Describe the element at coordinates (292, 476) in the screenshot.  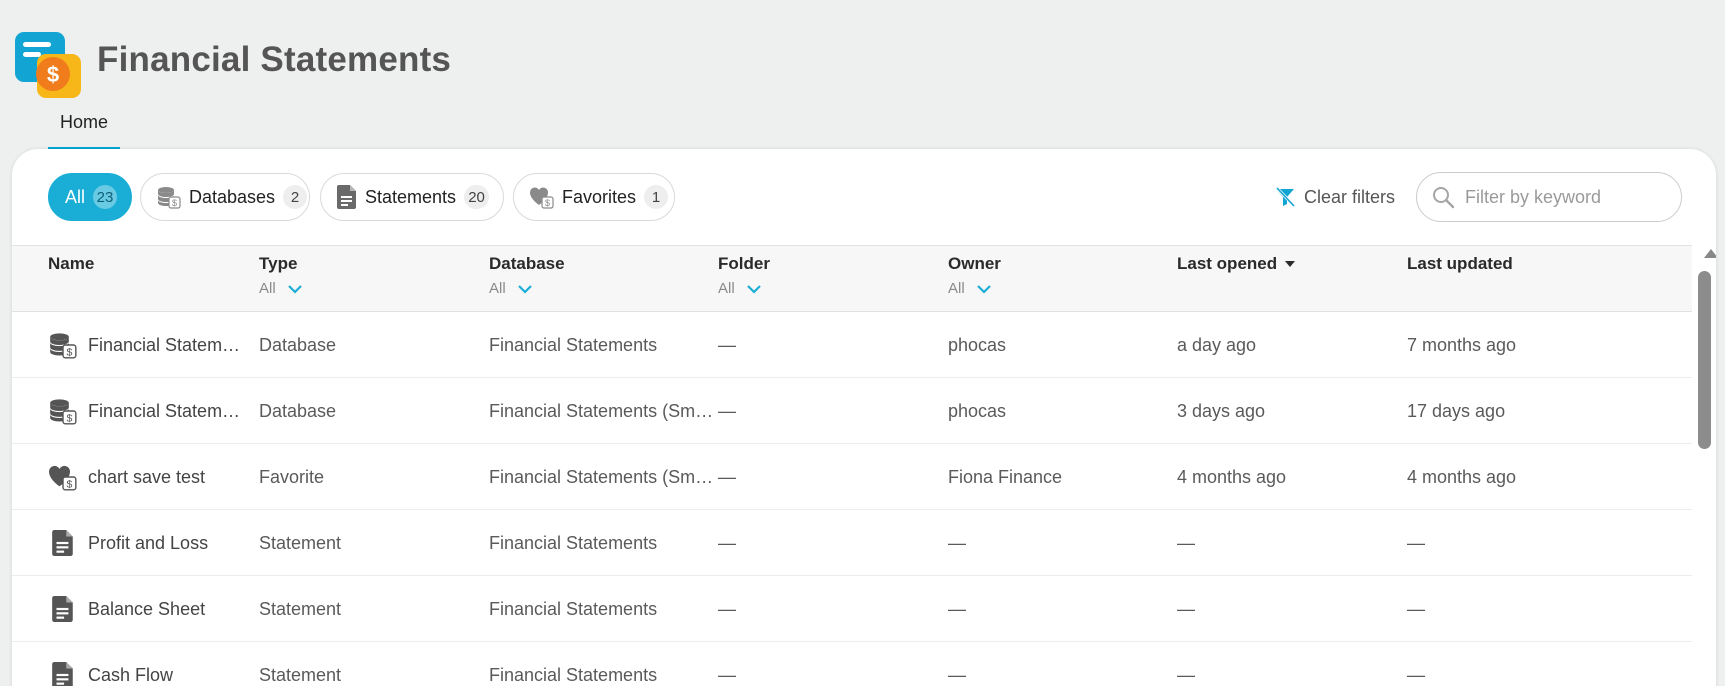
I see `row-type: Favorite` at that location.